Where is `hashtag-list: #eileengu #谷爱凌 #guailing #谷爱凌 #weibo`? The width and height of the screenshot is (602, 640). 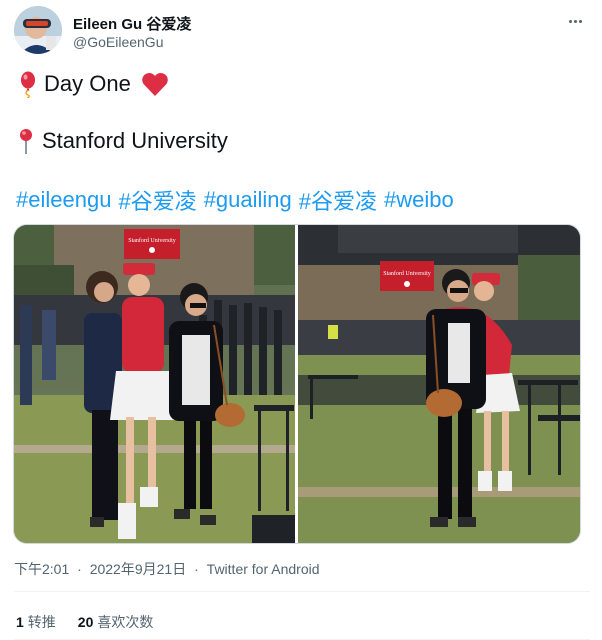
hashtag-list: #eileengu #谷爱凌 #guailing #谷爱凌 #weibo is located at coordinates (238, 200).